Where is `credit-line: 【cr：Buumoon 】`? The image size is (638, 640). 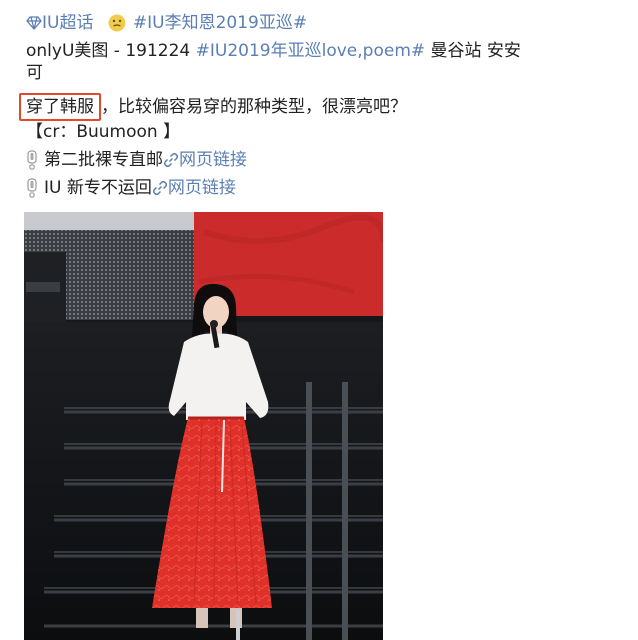
credit-line: 【cr：Buumoon 】 is located at coordinates (103, 132).